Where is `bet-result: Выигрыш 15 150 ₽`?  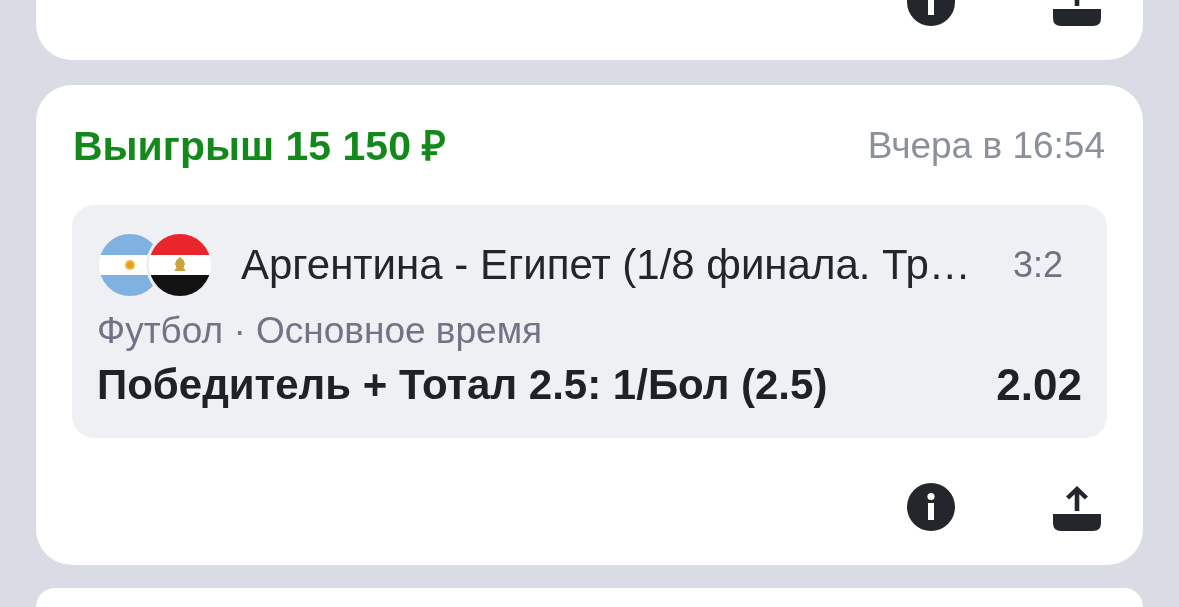 bet-result: Выигрыш 15 150 ₽ is located at coordinates (260, 146).